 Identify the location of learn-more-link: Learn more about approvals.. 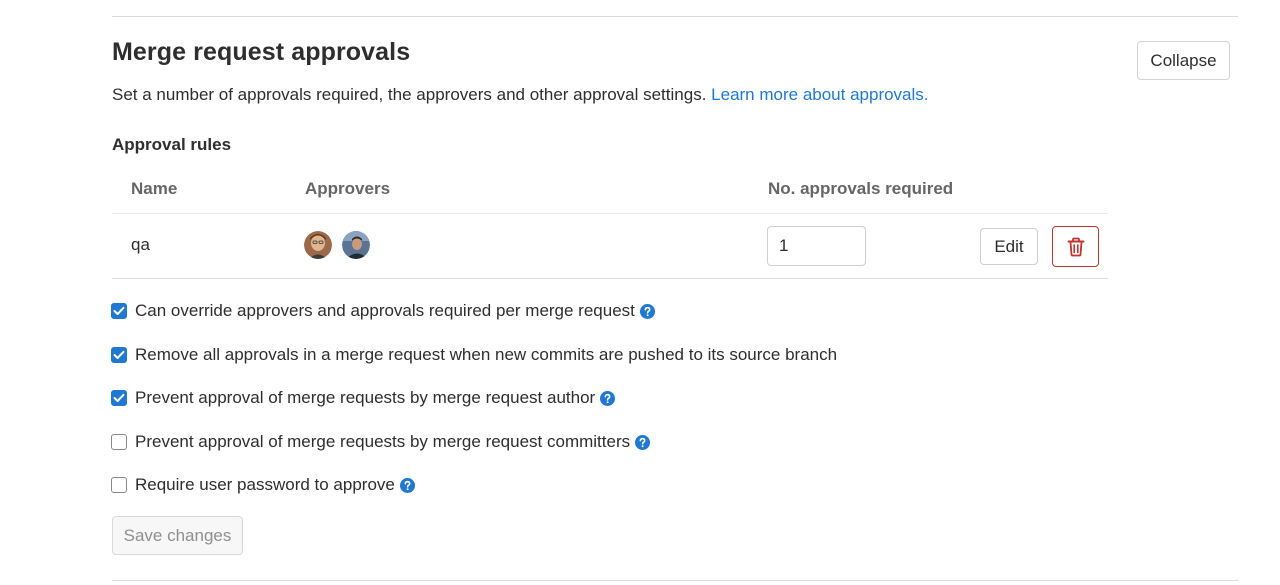
(819, 94).